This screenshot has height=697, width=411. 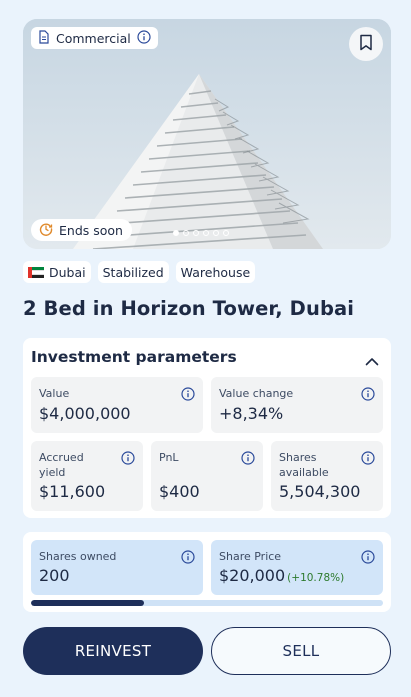 What do you see at coordinates (301, 651) in the screenshot?
I see `sell-button: SELL` at bounding box center [301, 651].